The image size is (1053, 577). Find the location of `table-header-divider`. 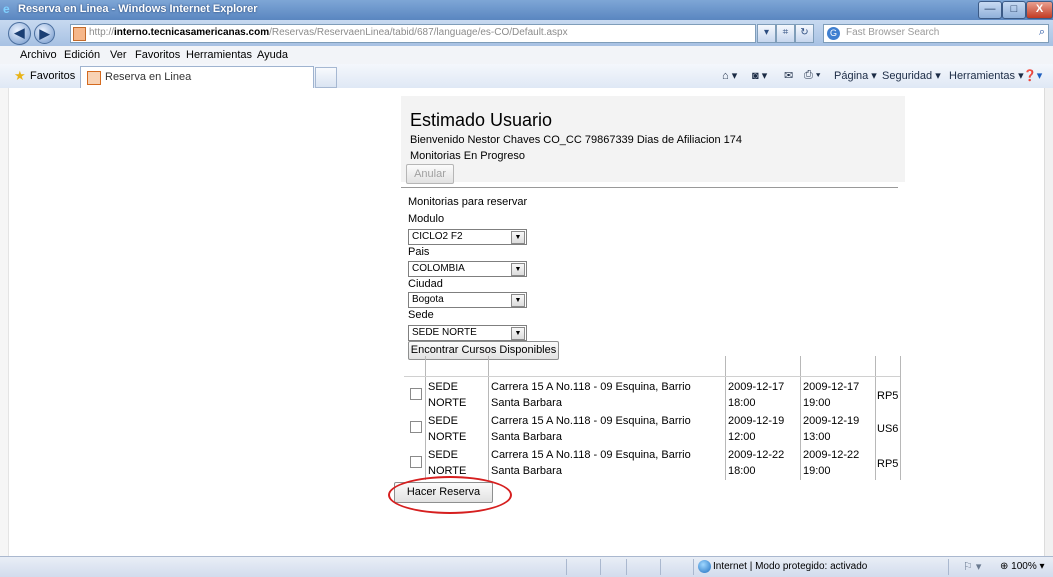

table-header-divider is located at coordinates (652, 376).